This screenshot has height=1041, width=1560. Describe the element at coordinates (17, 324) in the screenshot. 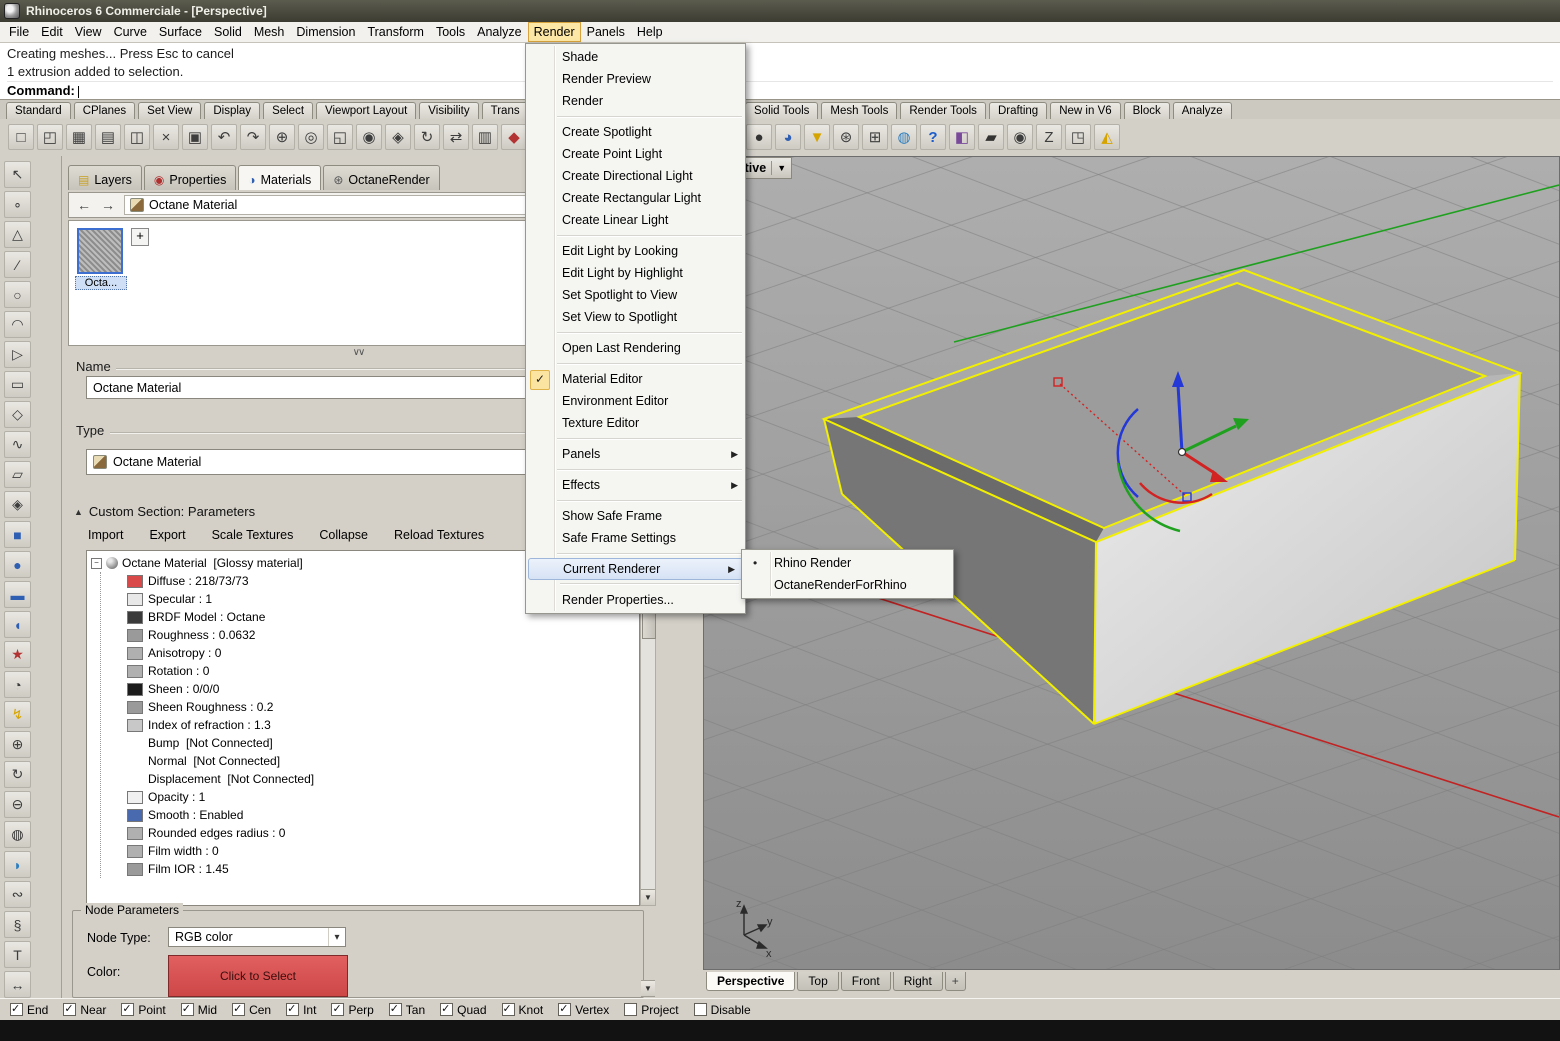

I see `arc-icon: ◠` at that location.